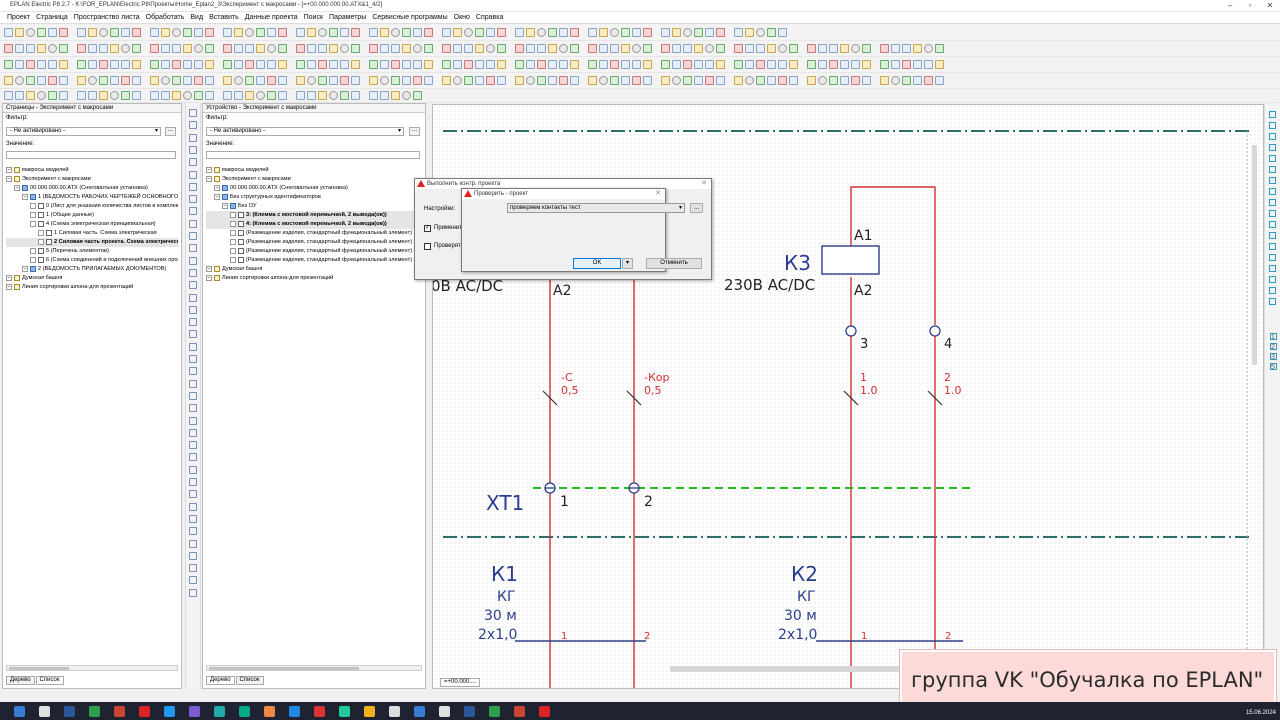 The height and width of the screenshot is (720, 1280). Describe the element at coordinates (785, 669) in the screenshot. I see `canvas-hscroll` at that location.